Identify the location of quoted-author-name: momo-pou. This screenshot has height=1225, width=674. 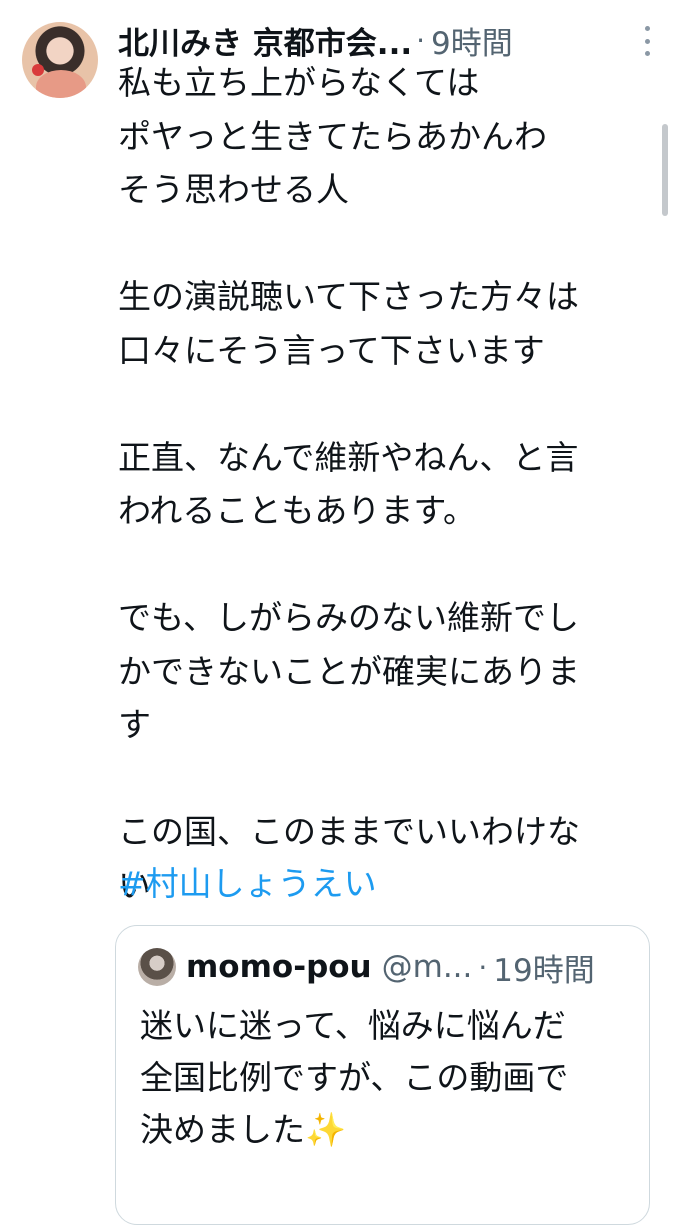
(279, 967).